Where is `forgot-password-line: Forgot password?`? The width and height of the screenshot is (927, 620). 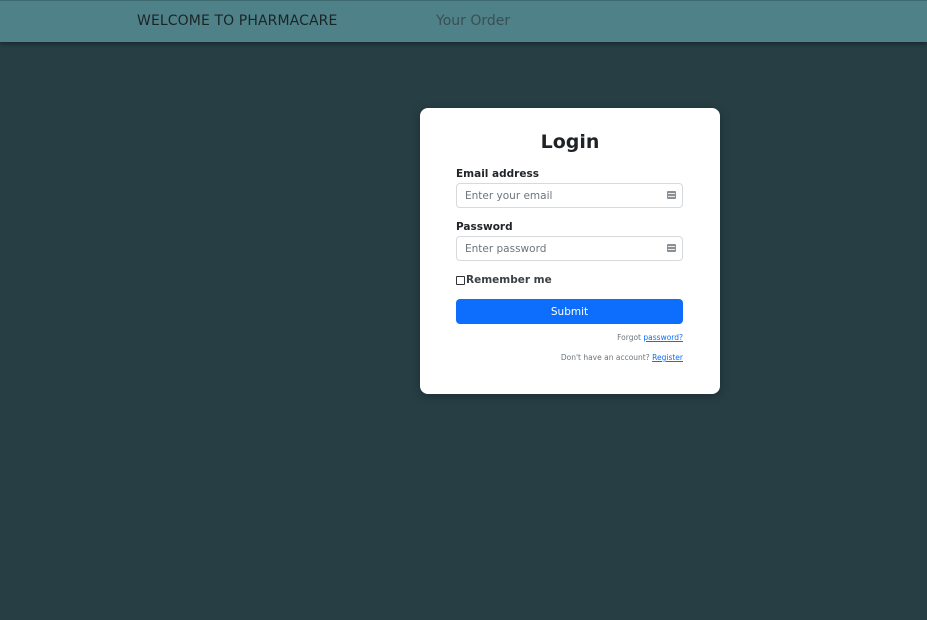 forgot-password-line: Forgot password? is located at coordinates (650, 337).